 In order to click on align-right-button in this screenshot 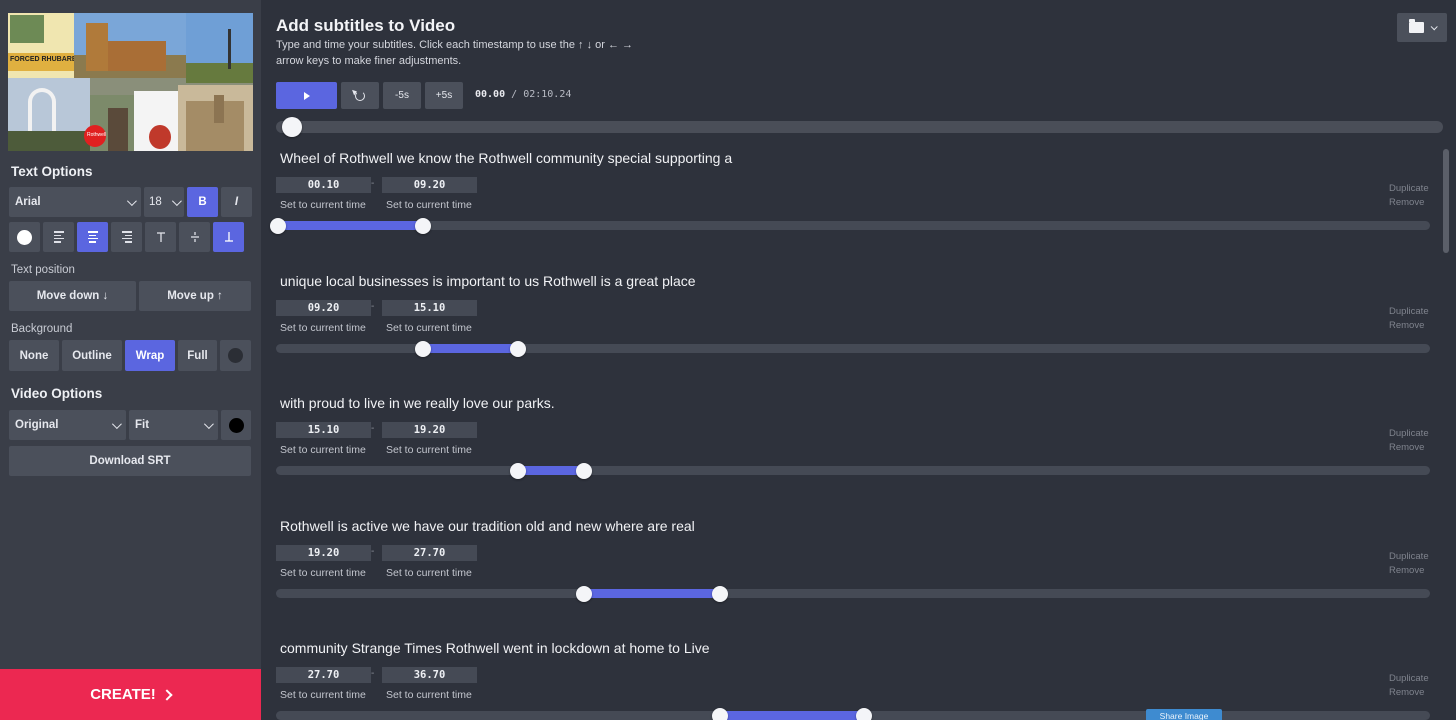, I will do `click(126, 237)`.